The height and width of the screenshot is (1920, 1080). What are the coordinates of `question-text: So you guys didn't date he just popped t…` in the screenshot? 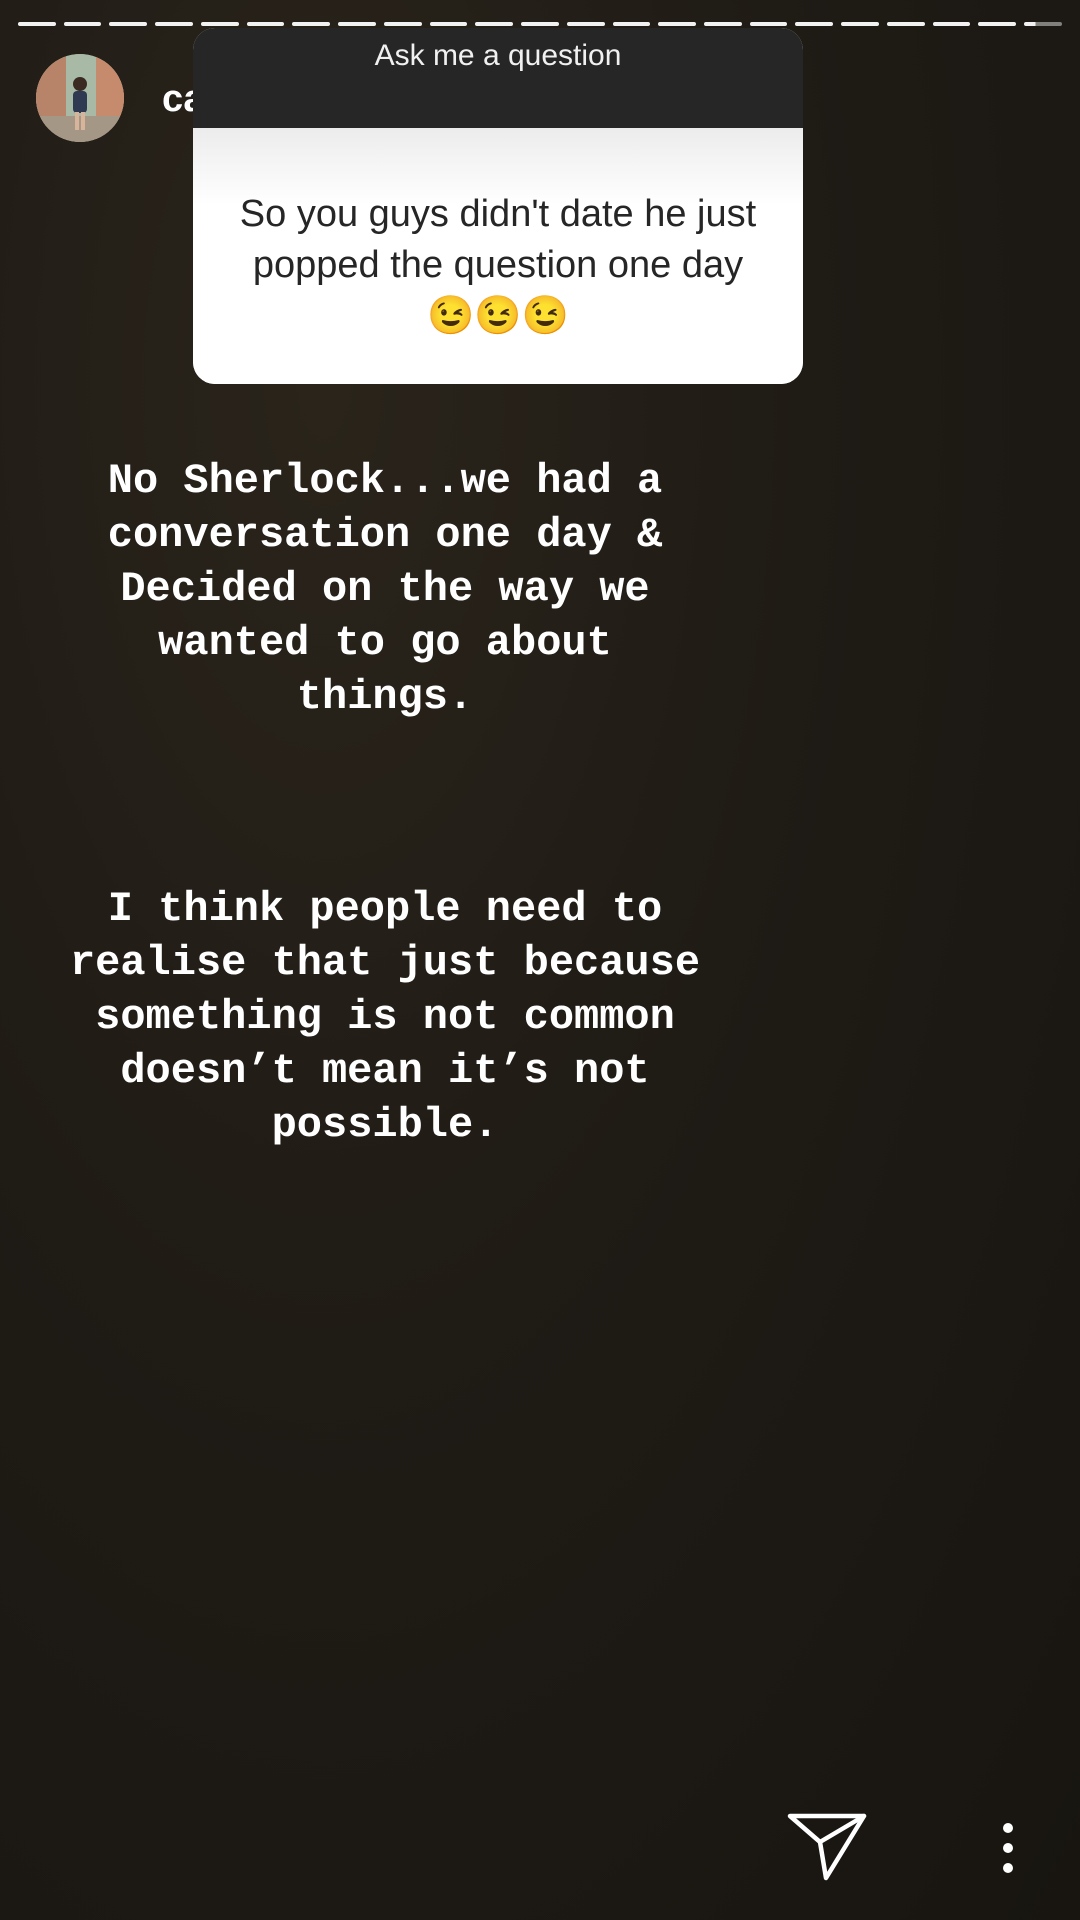 It's located at (498, 264).